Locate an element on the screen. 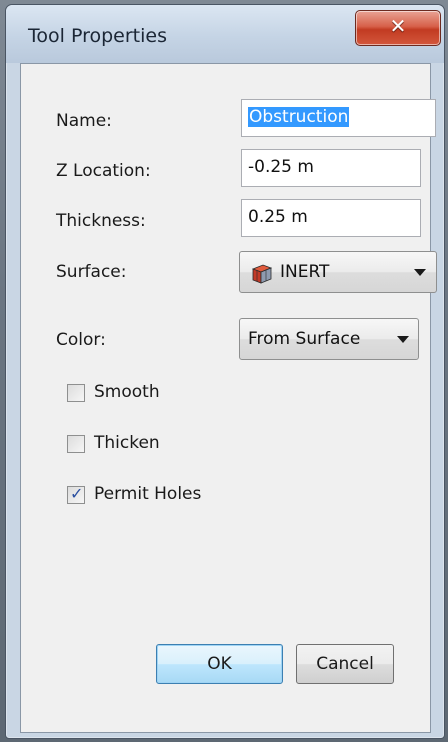  smooth-checkbox is located at coordinates (76, 393).